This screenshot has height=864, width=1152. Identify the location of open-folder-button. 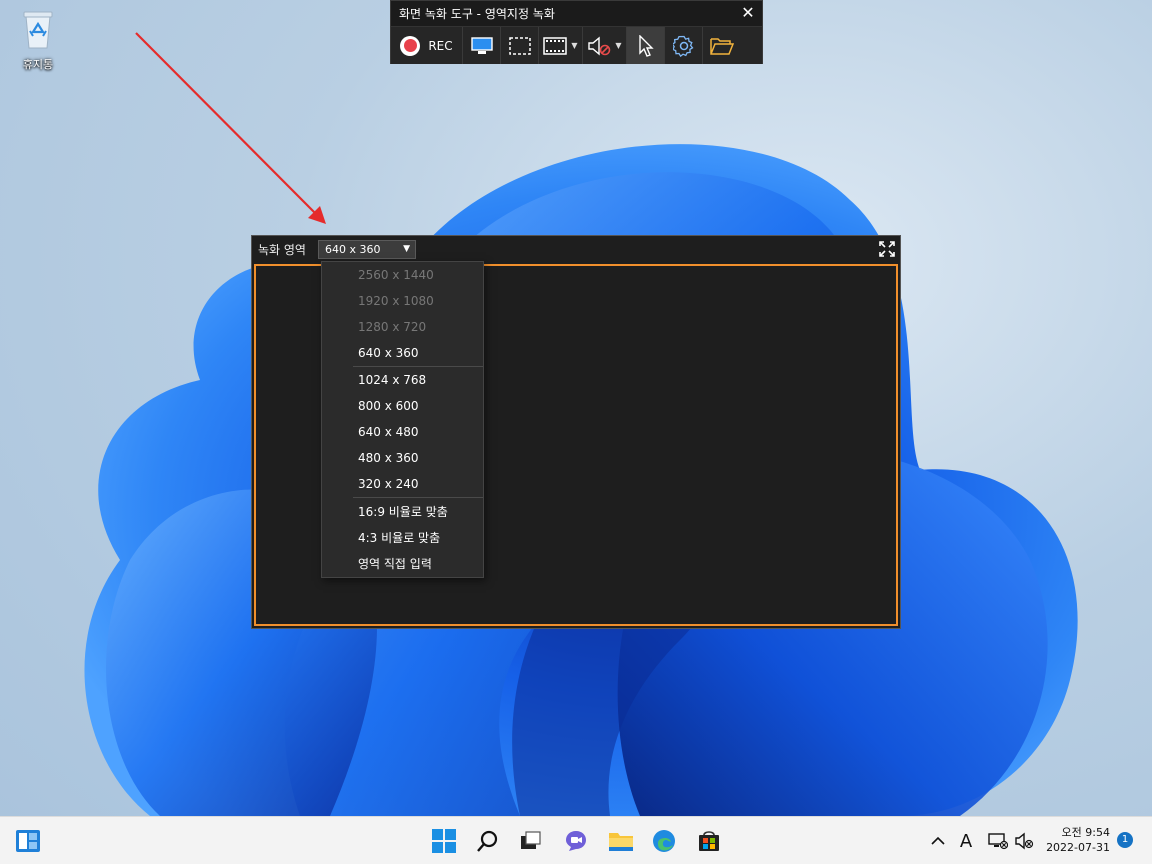
(722, 45).